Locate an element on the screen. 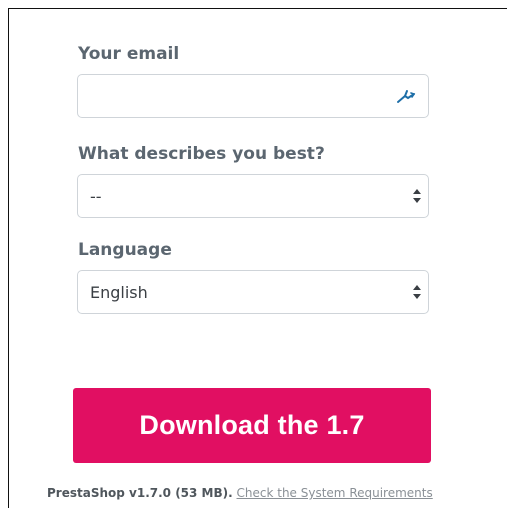 The image size is (507, 508). email-field is located at coordinates (253, 96).